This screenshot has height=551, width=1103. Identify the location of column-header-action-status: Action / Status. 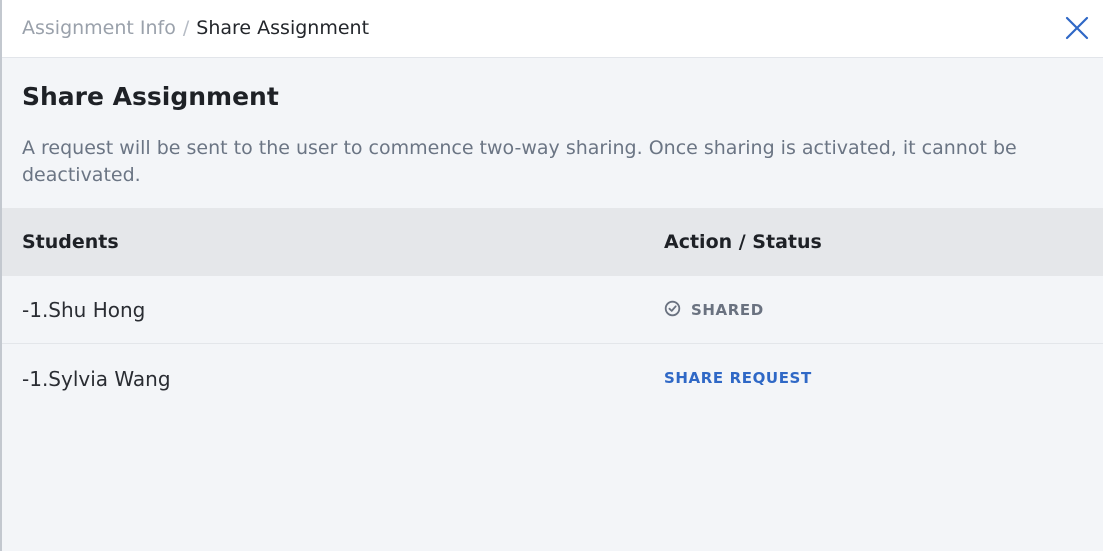
(743, 242).